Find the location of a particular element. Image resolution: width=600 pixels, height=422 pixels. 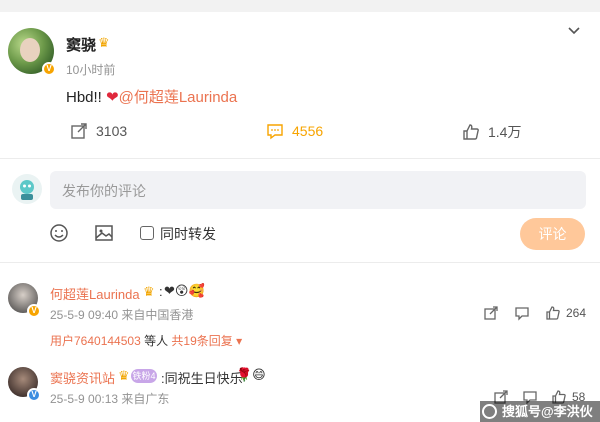

post-time: 10小时前 is located at coordinates (90, 69).